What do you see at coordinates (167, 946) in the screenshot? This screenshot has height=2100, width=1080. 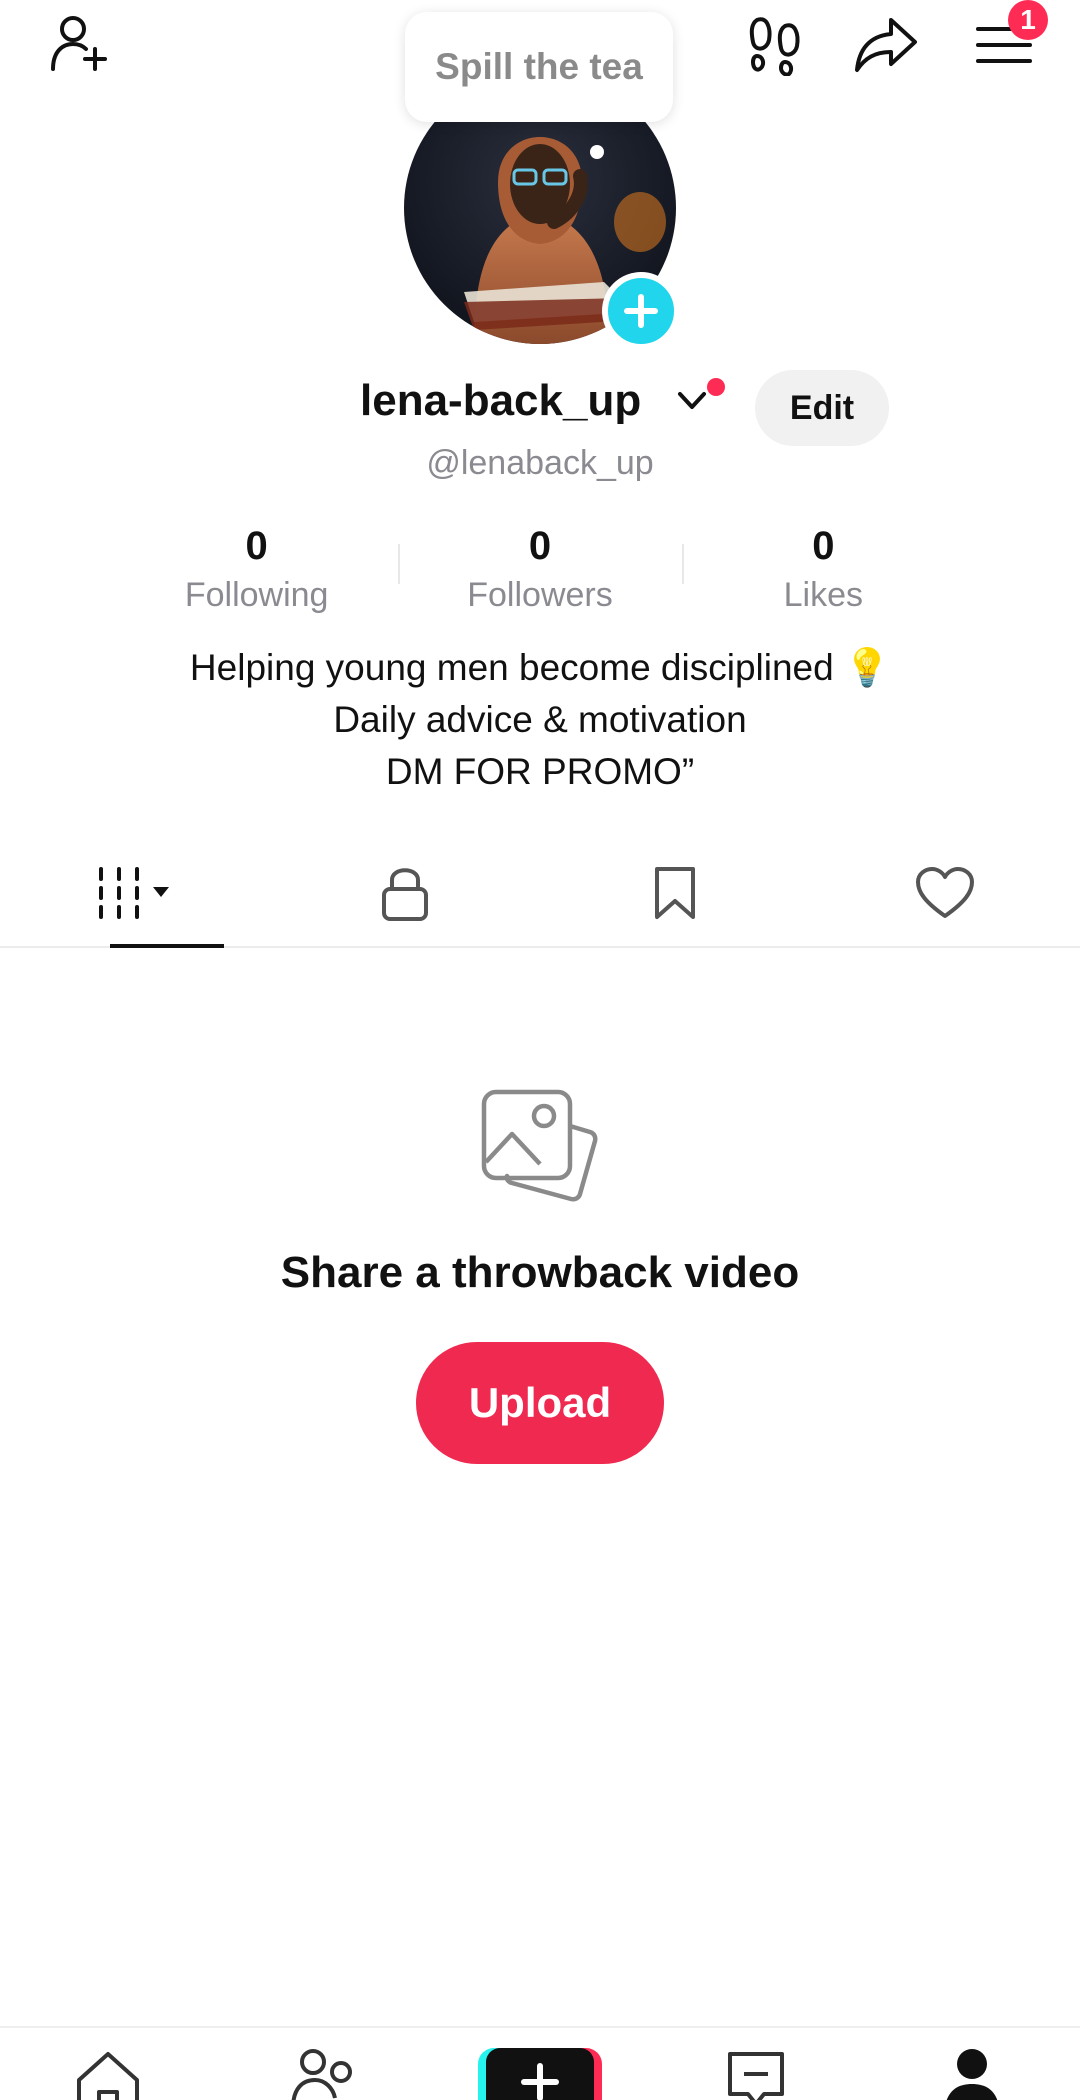 I see `active-tab-indicator` at bounding box center [167, 946].